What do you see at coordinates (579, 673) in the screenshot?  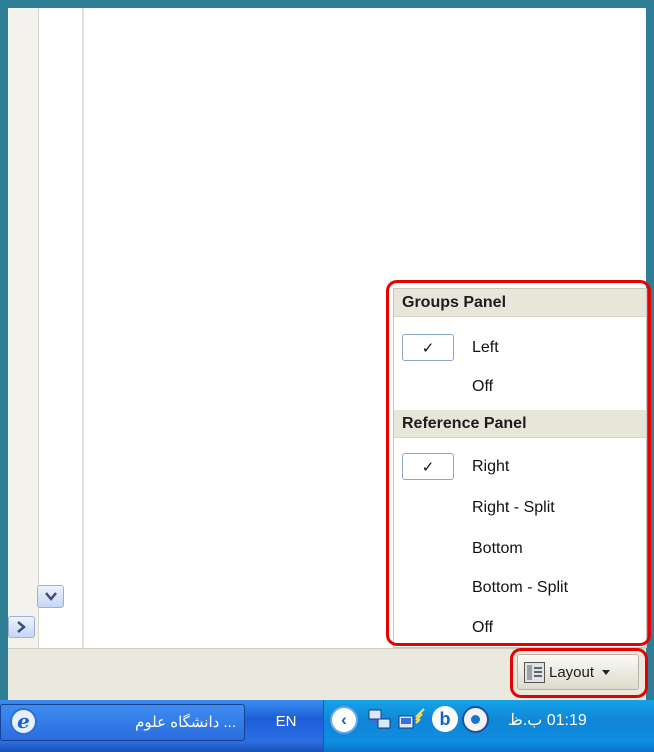 I see `layout-button-highlight` at bounding box center [579, 673].